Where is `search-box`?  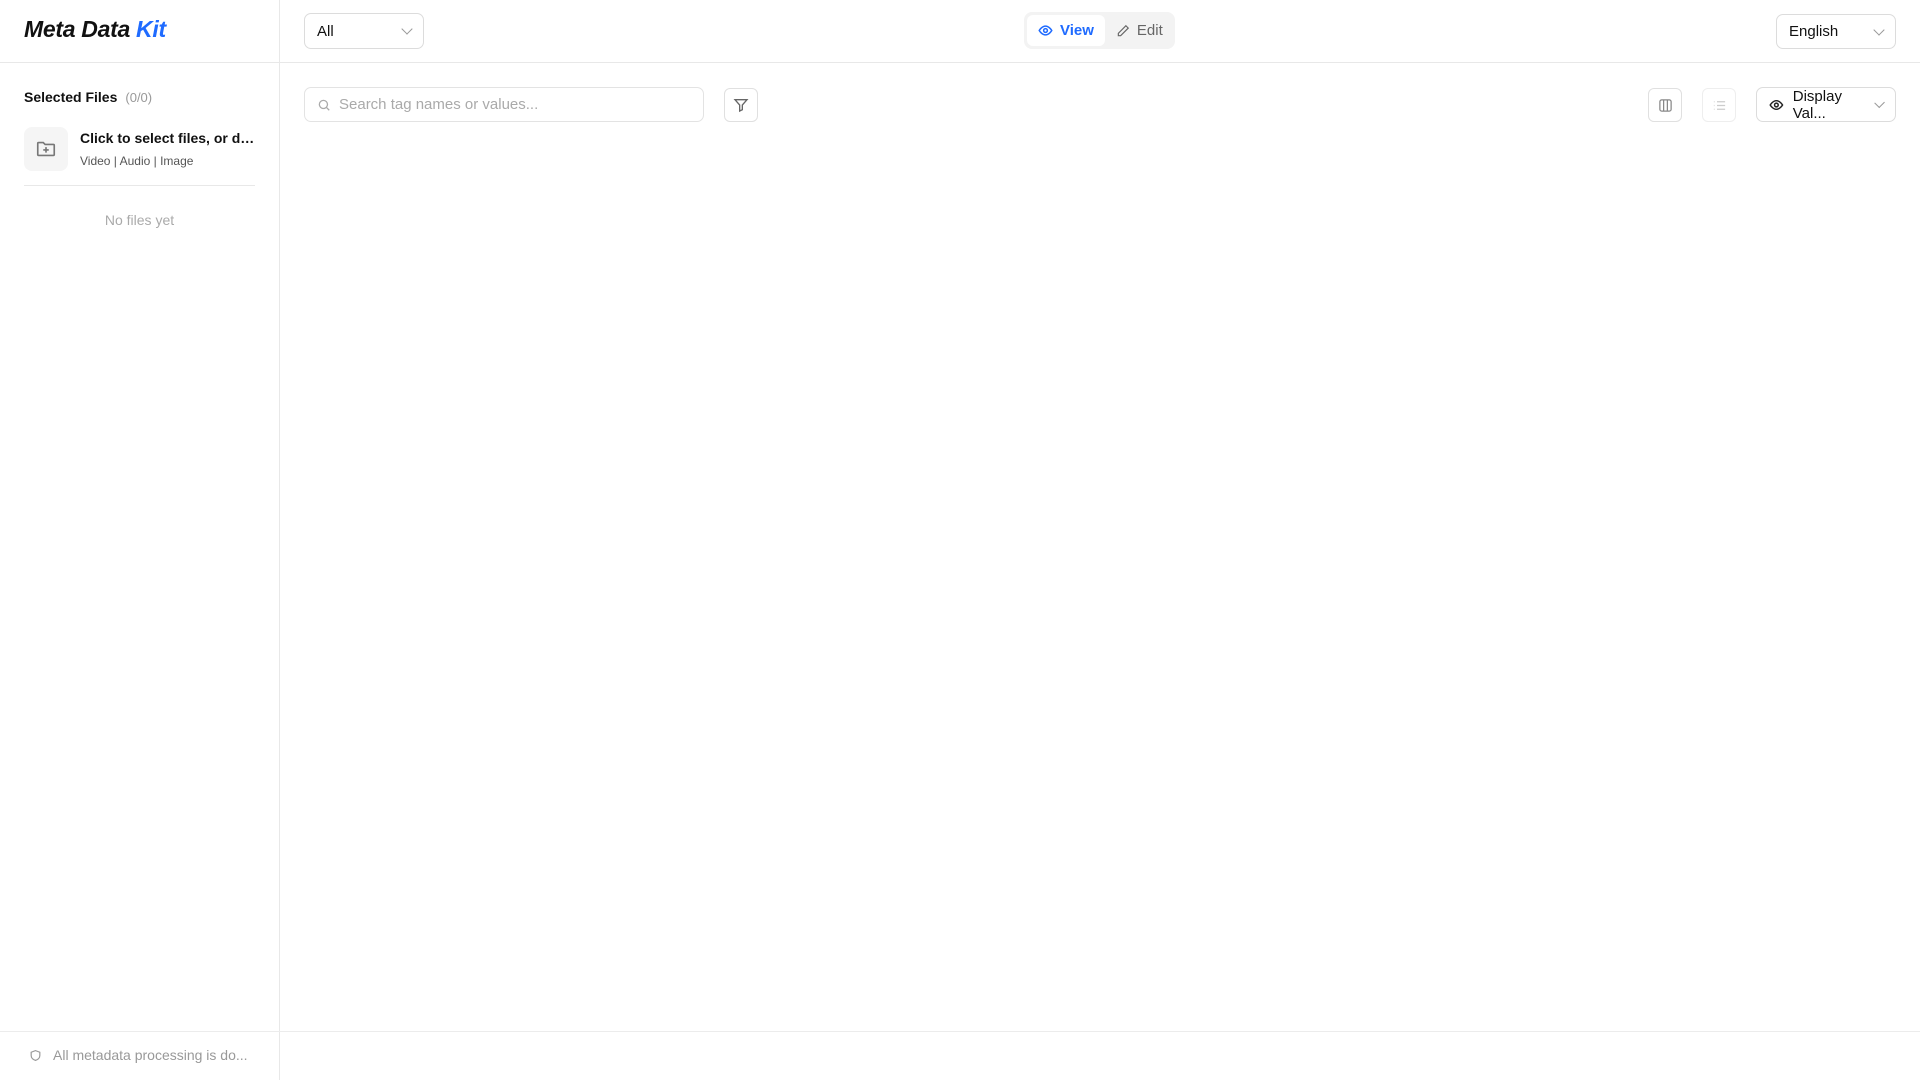
search-box is located at coordinates (504, 104).